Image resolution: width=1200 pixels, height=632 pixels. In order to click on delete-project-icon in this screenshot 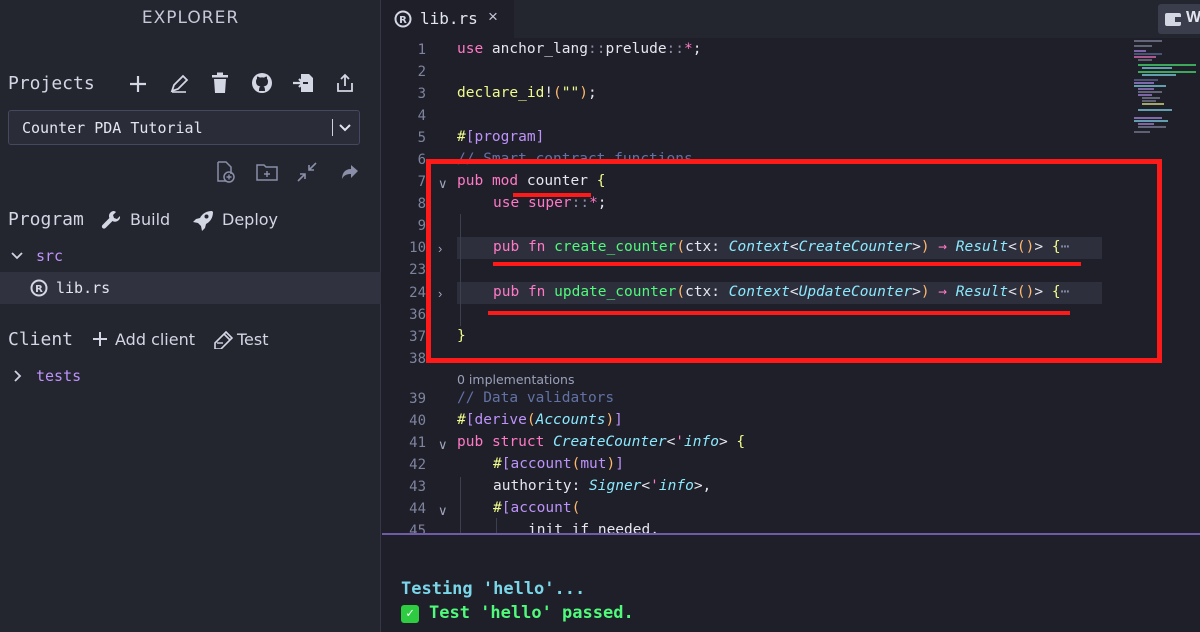, I will do `click(220, 83)`.